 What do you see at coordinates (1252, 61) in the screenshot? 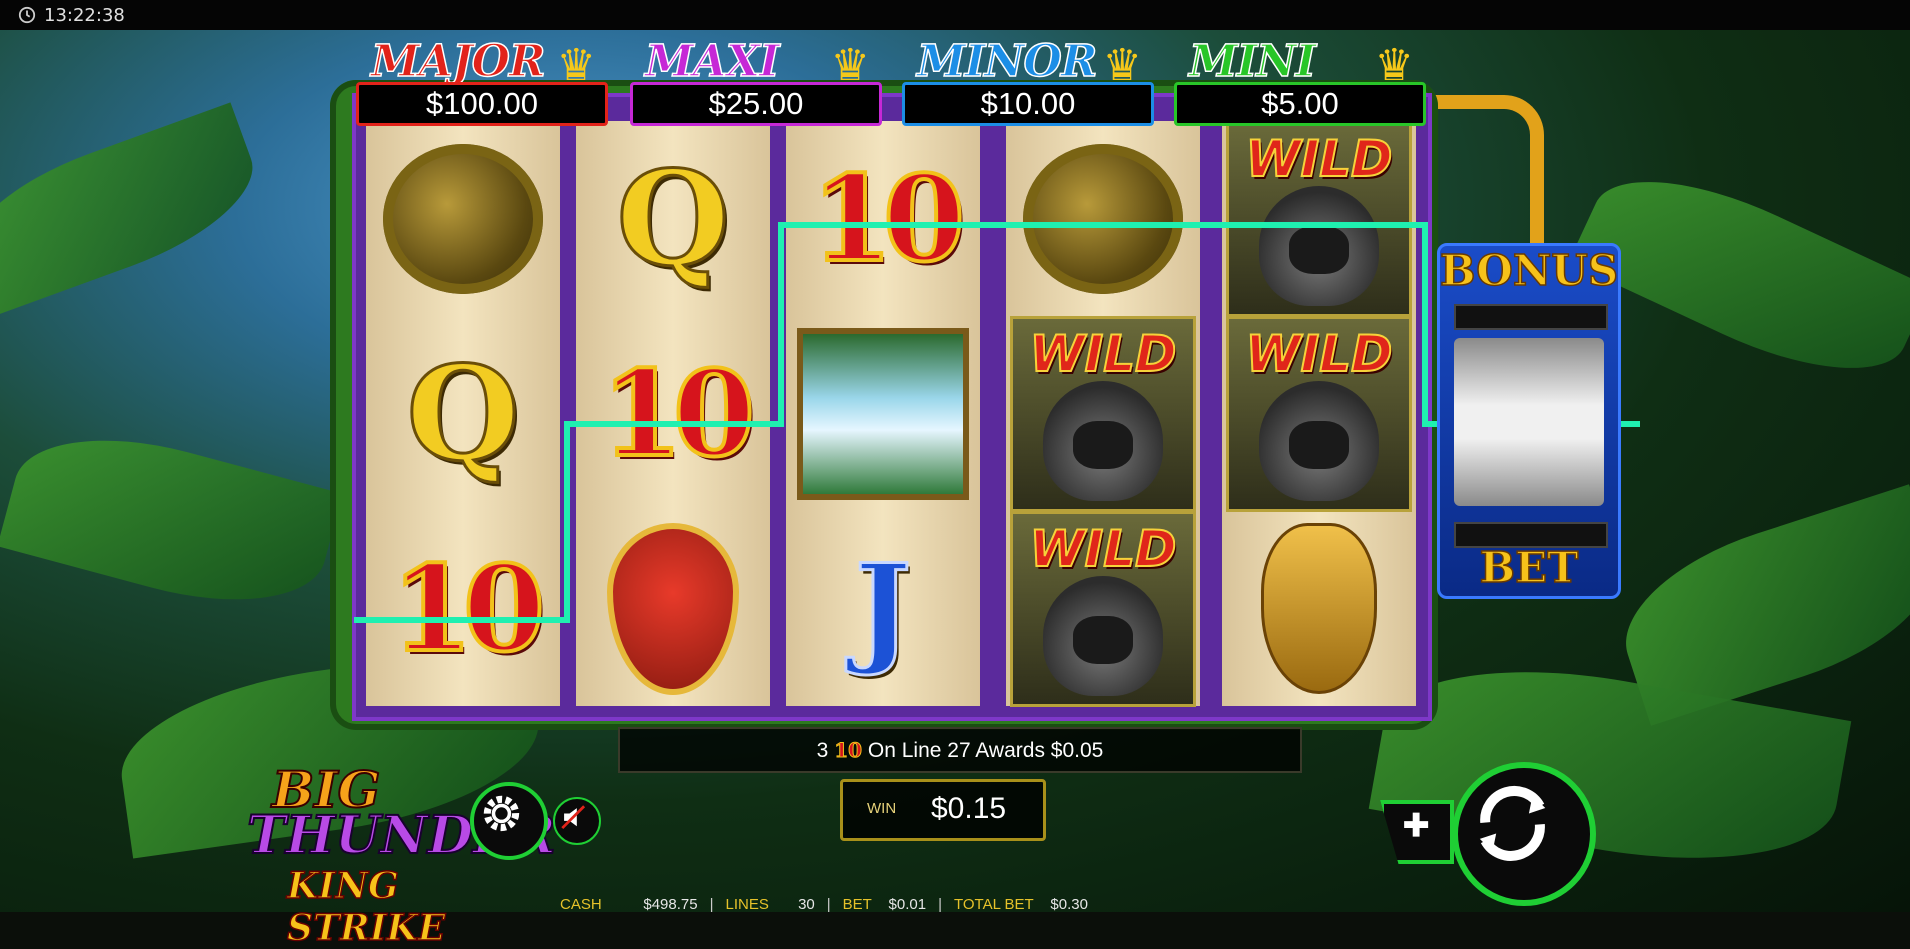
I see `jackpot-name: MINI` at bounding box center [1252, 61].